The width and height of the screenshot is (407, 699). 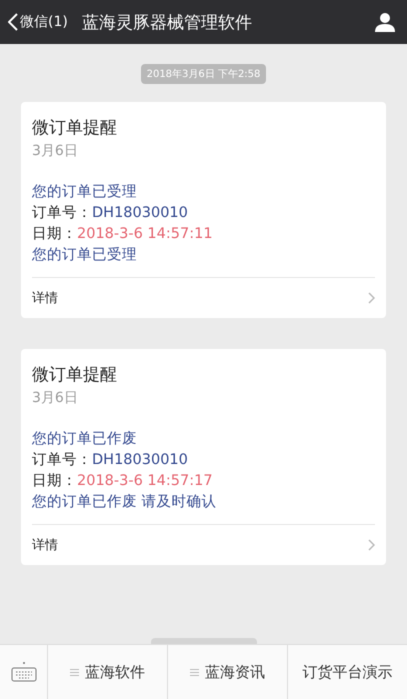 I want to click on keyboard-icon, so click(x=23, y=672).